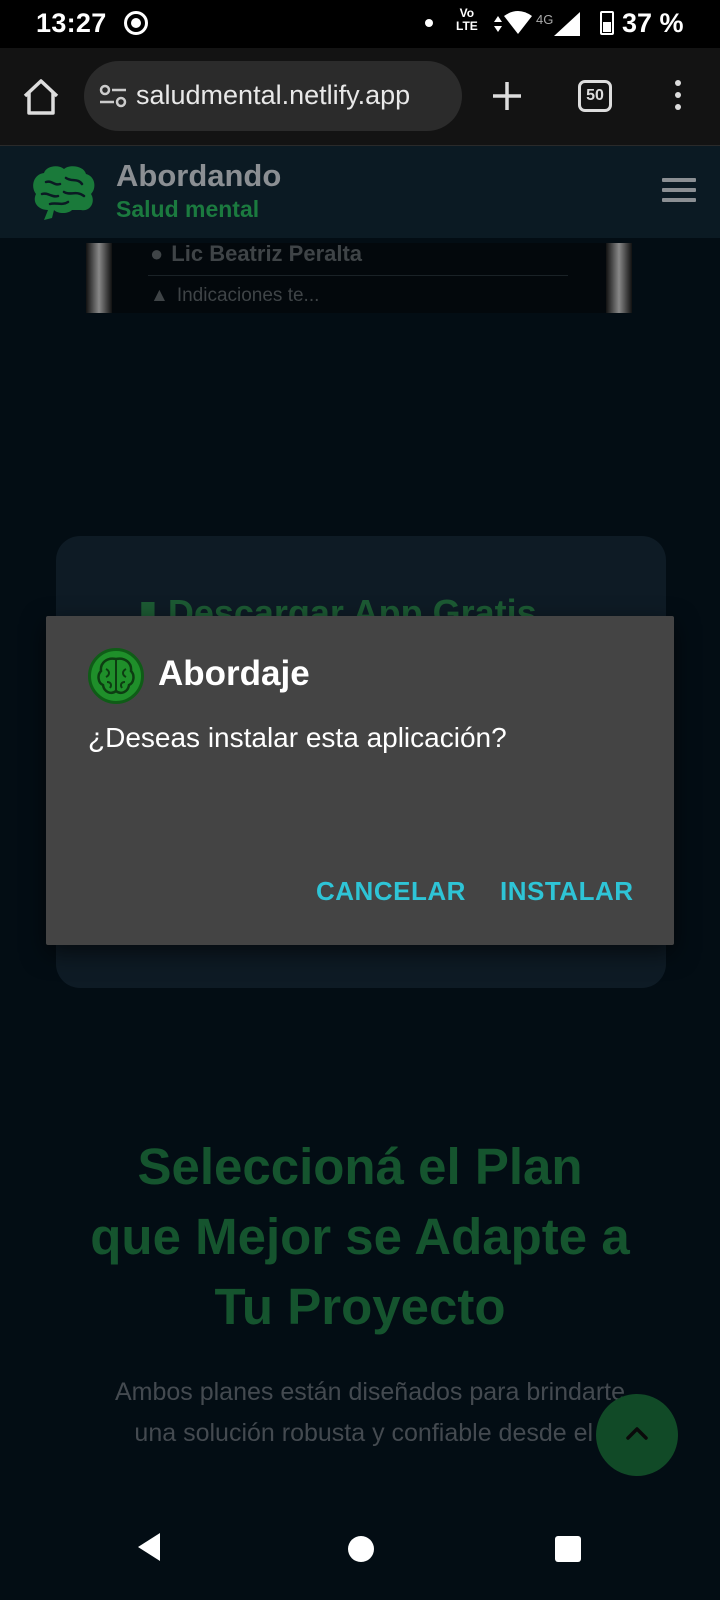  What do you see at coordinates (361, 1549) in the screenshot?
I see `home-nav-icon` at bounding box center [361, 1549].